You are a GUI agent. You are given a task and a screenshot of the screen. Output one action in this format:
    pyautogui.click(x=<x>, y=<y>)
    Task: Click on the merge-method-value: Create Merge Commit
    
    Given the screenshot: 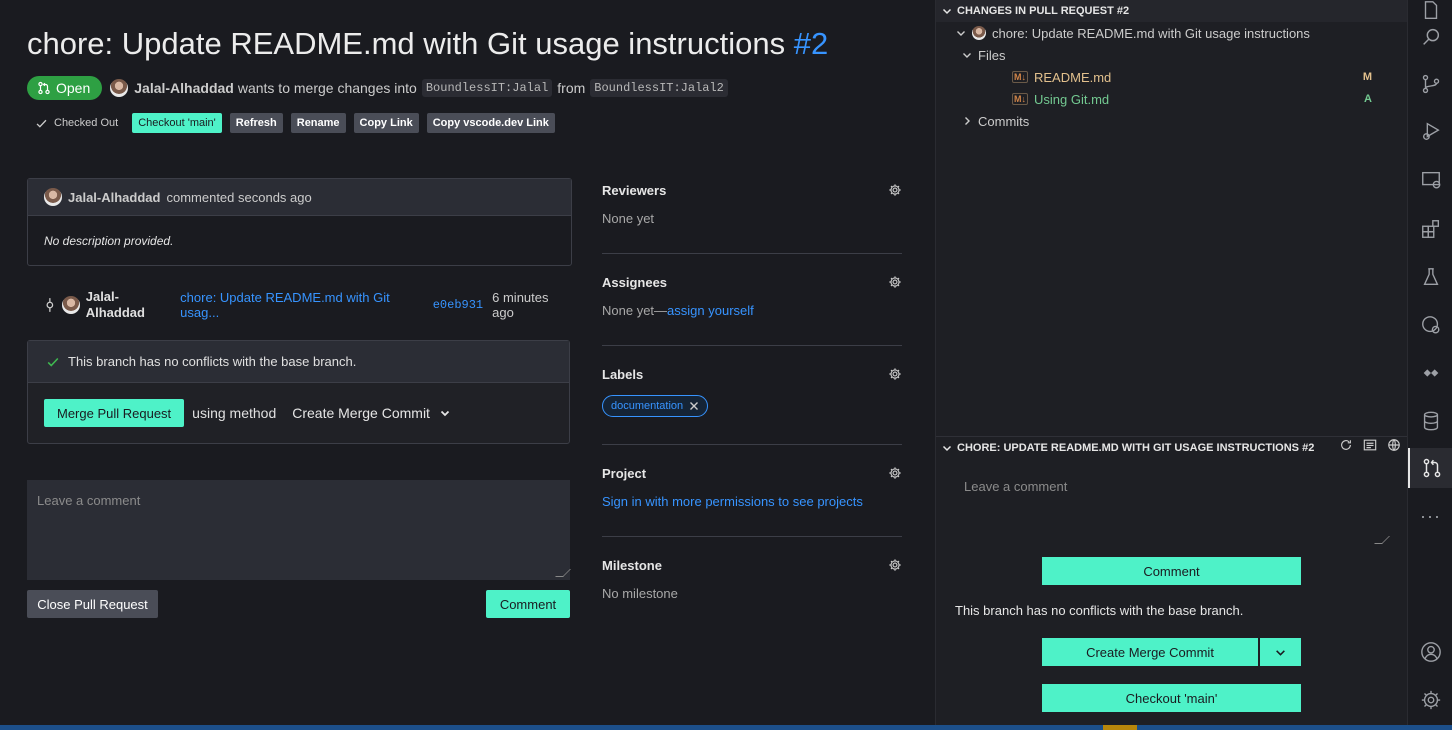 What is the action you would take?
    pyautogui.click(x=361, y=413)
    